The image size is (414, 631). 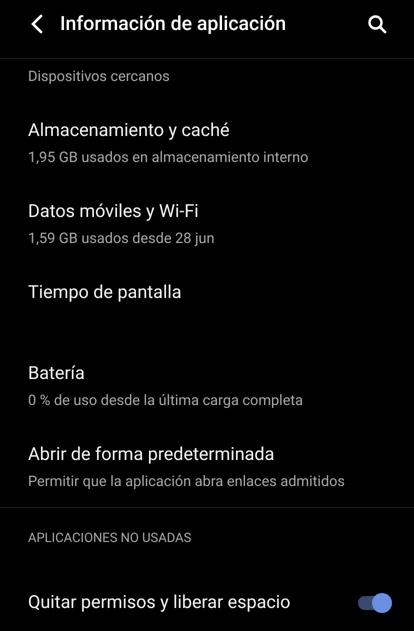 I want to click on item-title: Abrir de forma predeterminada, so click(x=152, y=455).